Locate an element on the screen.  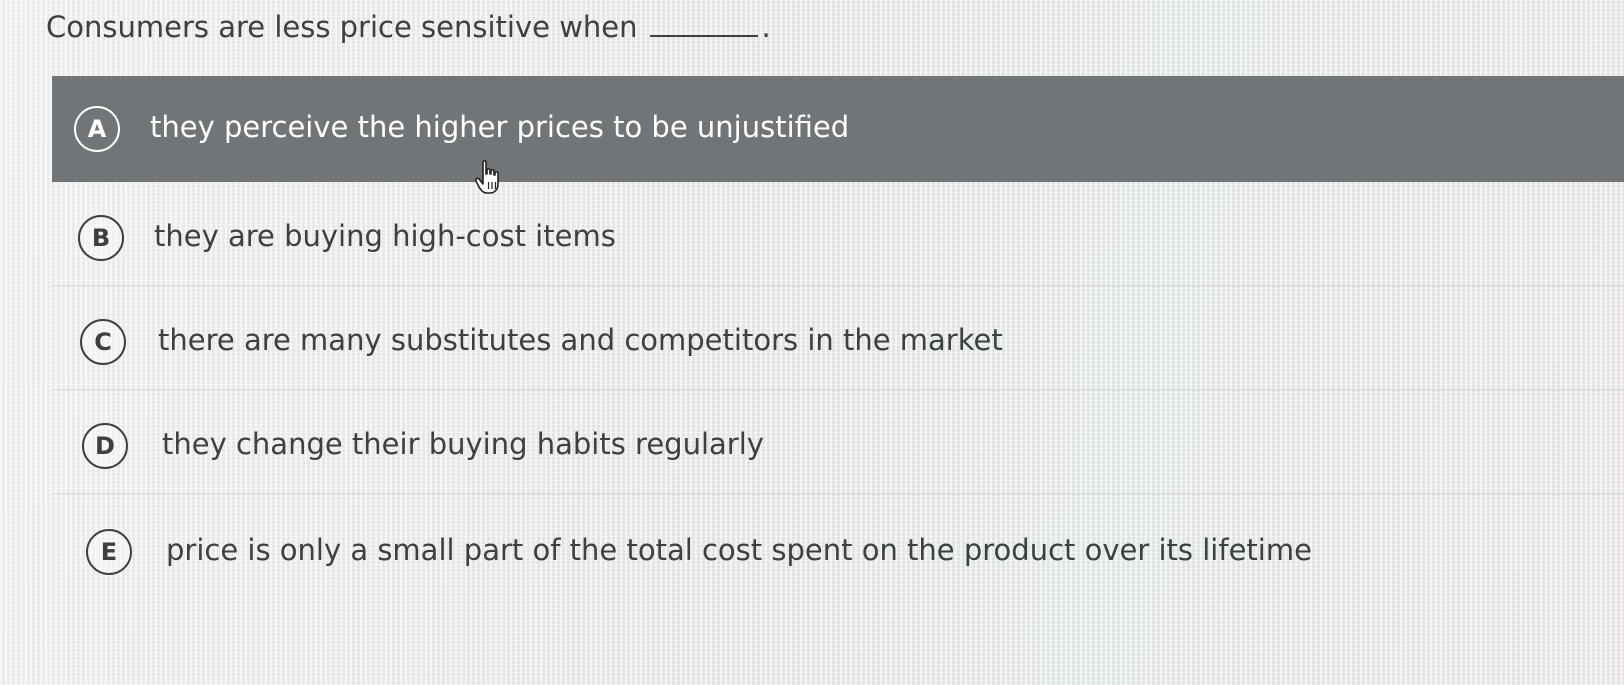
option-b: B they are buying high-cost items is located at coordinates (838, 234).